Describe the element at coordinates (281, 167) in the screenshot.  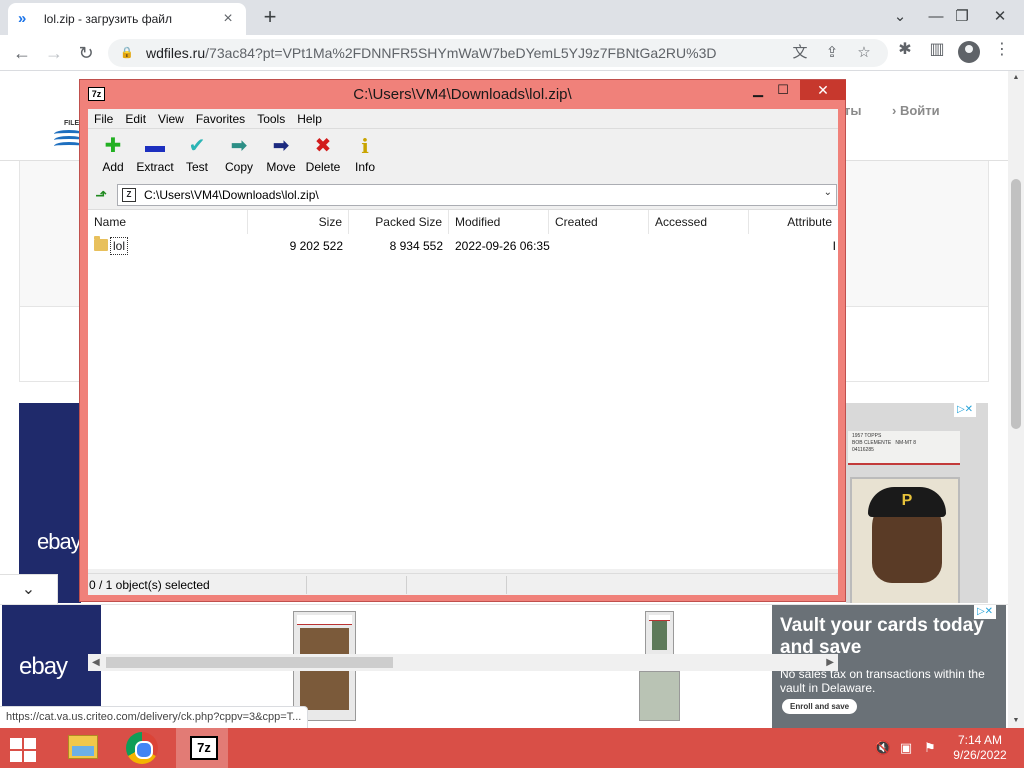
I see `move-label: Move` at that location.